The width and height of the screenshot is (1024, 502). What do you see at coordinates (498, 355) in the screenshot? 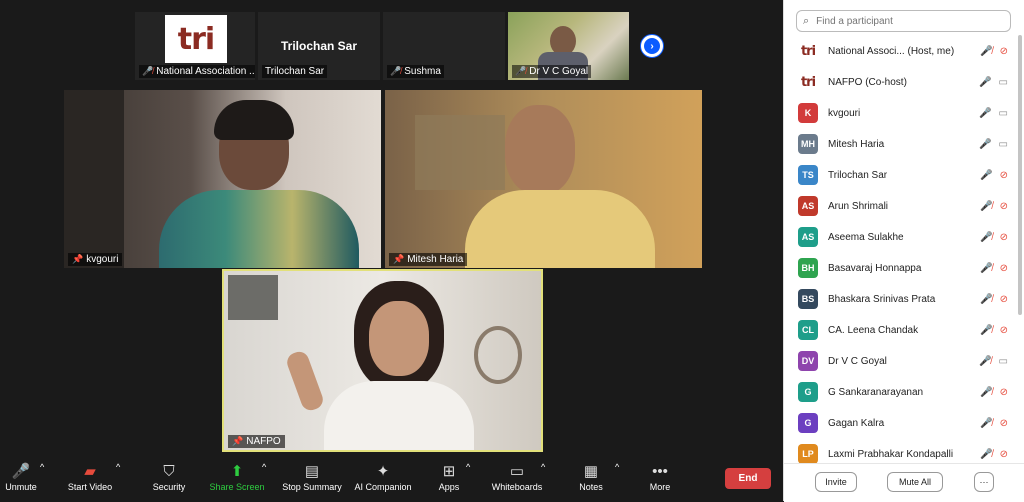
I see `background-mirror` at bounding box center [498, 355].